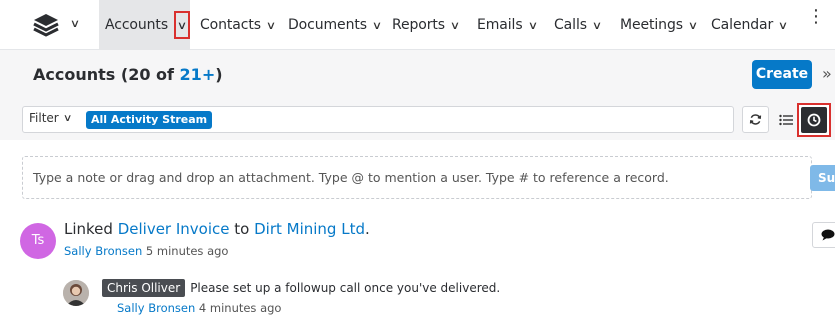 The width and height of the screenshot is (835, 320). Describe the element at coordinates (782, 74) in the screenshot. I see `create-button: Create` at that location.